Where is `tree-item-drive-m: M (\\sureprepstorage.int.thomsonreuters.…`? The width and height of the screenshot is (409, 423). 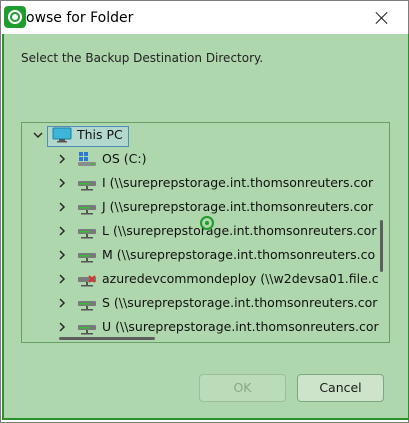
tree-item-drive-m: M (\\sureprepstorage.int.thomsonreuters.… is located at coordinates (205, 255).